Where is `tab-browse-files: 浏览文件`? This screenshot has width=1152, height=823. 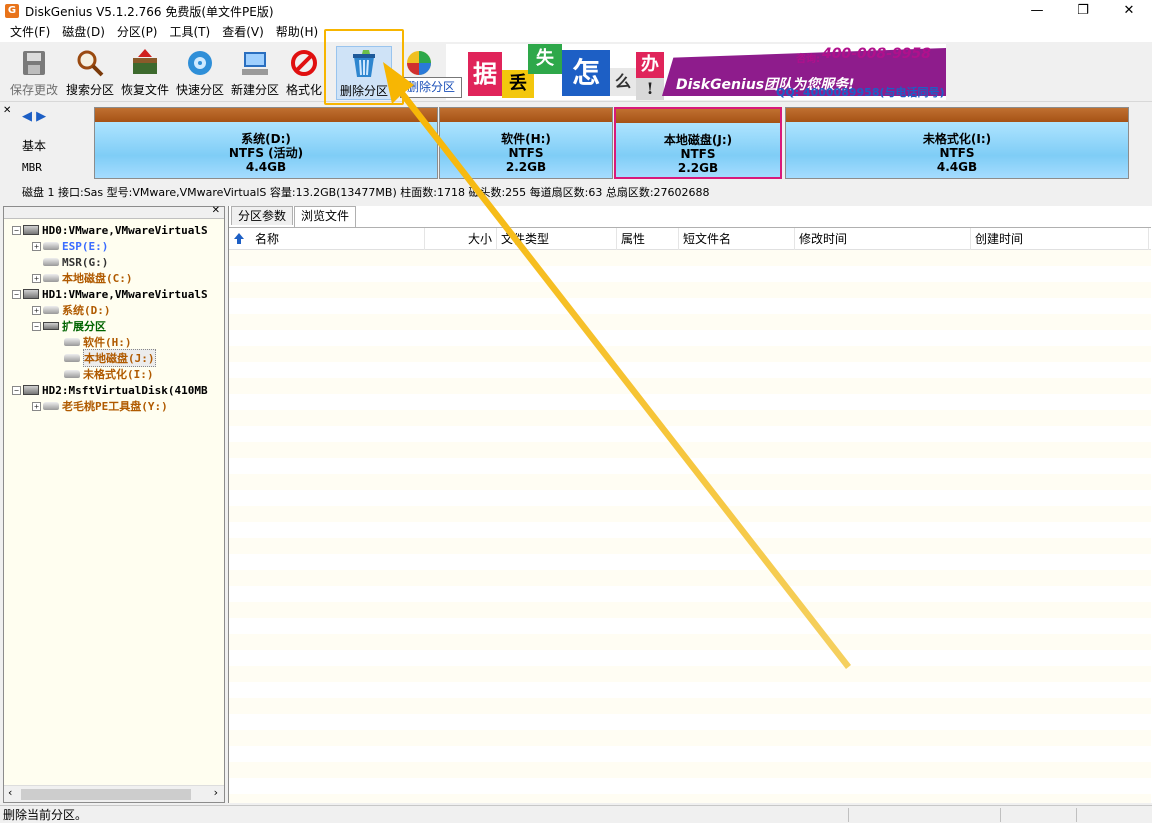 tab-browse-files: 浏览文件 is located at coordinates (325, 216).